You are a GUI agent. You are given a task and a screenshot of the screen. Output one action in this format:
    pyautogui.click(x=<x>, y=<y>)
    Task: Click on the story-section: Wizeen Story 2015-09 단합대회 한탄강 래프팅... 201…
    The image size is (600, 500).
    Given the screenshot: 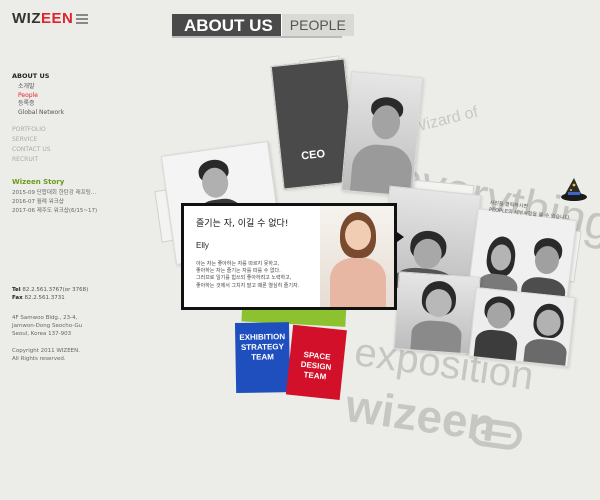 What is the action you would take?
    pyautogui.click(x=54, y=197)
    